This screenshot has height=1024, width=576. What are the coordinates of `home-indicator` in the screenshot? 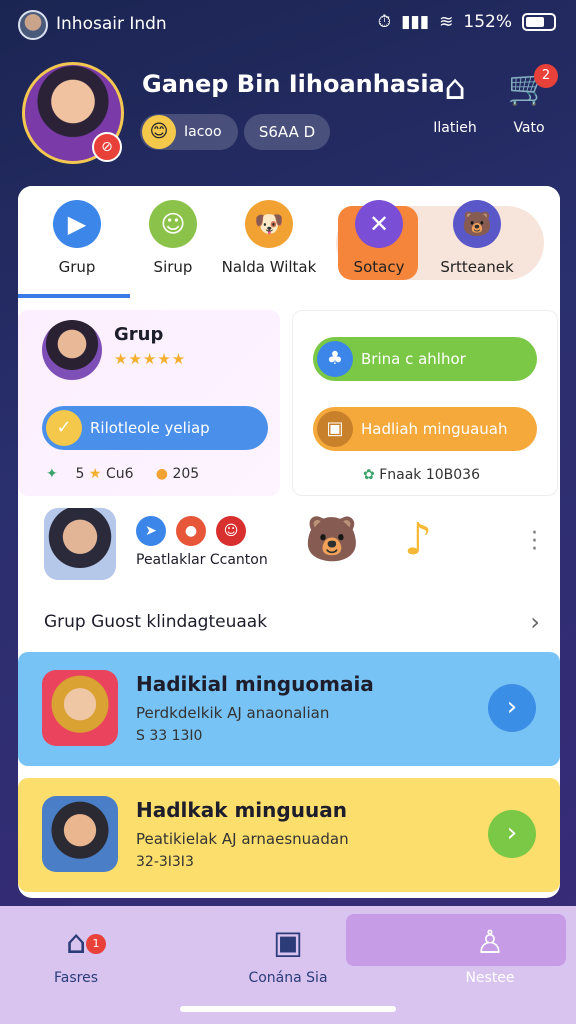 It's located at (288, 1009).